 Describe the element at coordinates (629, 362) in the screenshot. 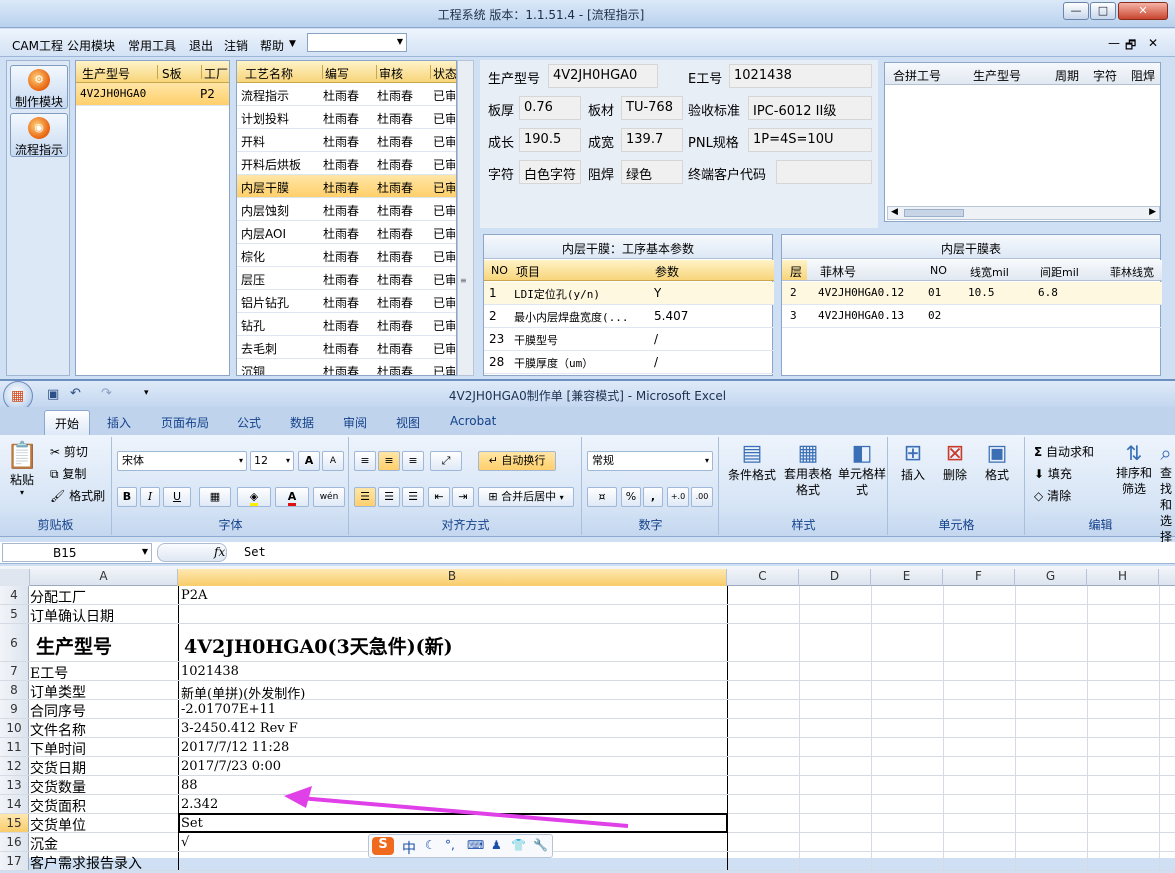

I see `params-row: 28 干膜厚度（um） /` at that location.